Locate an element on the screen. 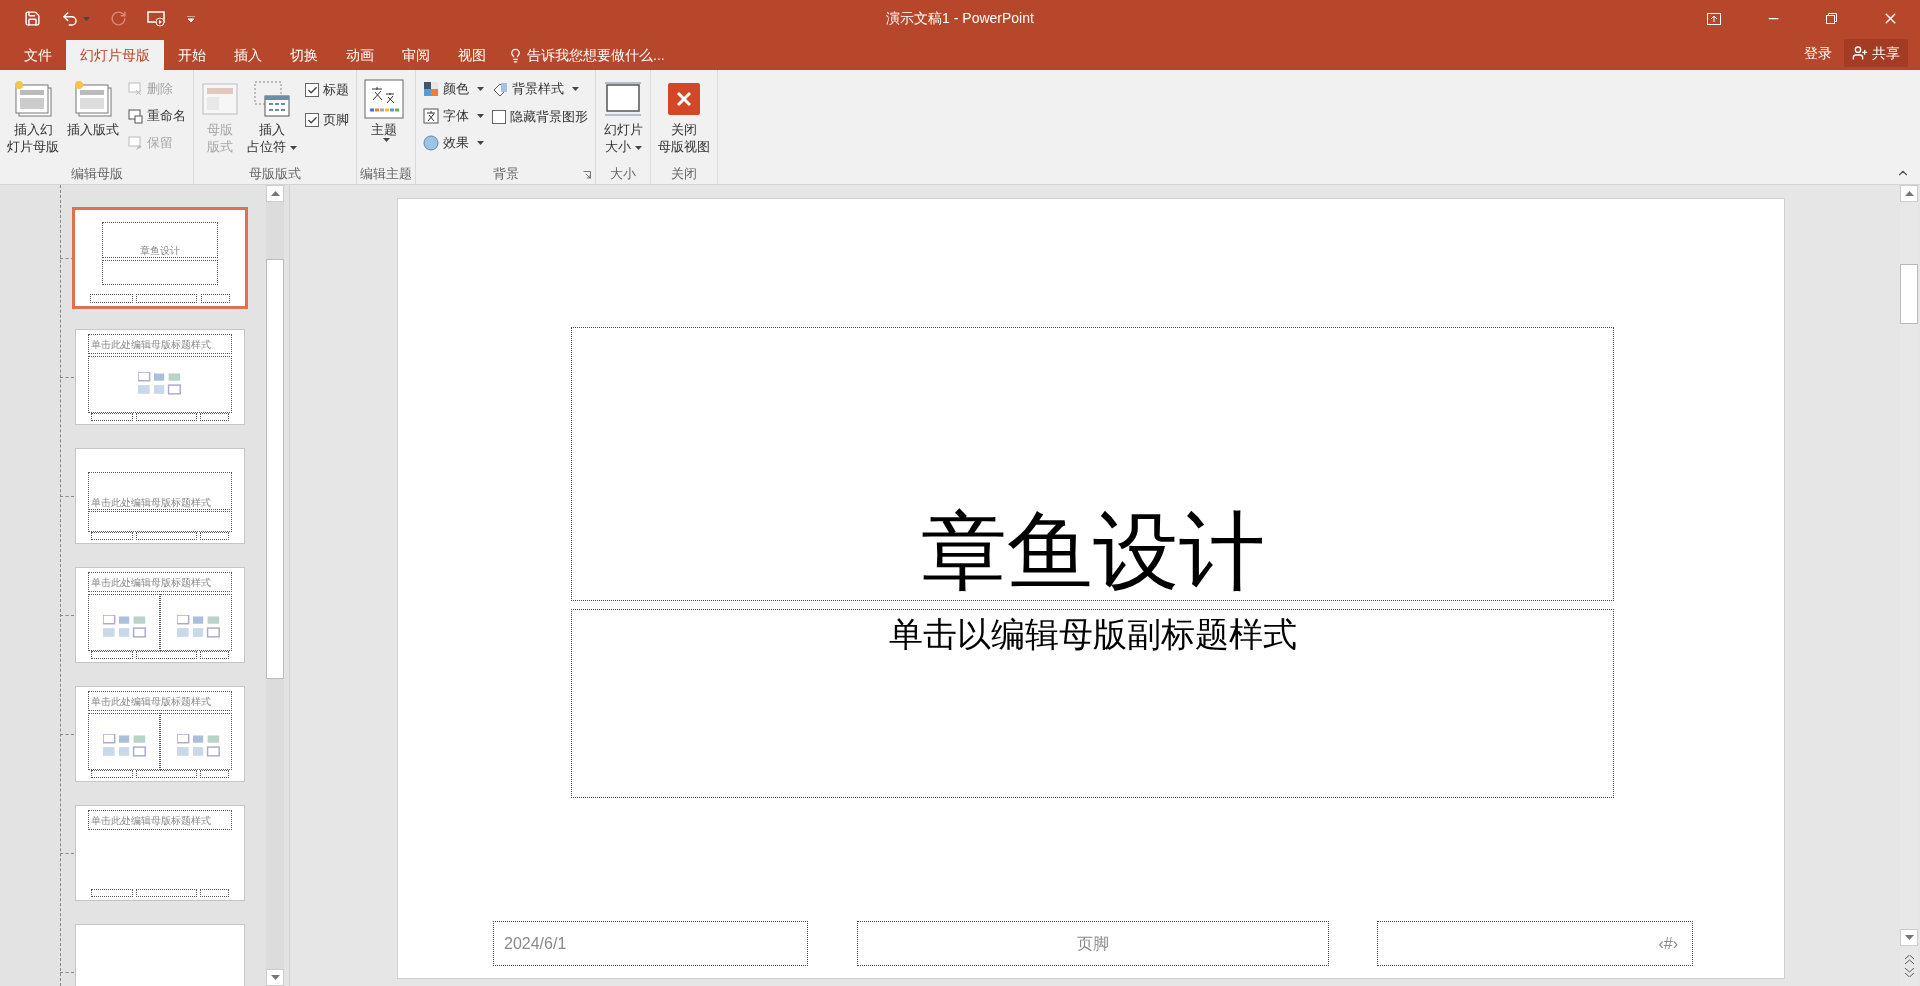 This screenshot has height=986, width=1920. window-title: 演示文稿1 - PowerPoint is located at coordinates (960, 18).